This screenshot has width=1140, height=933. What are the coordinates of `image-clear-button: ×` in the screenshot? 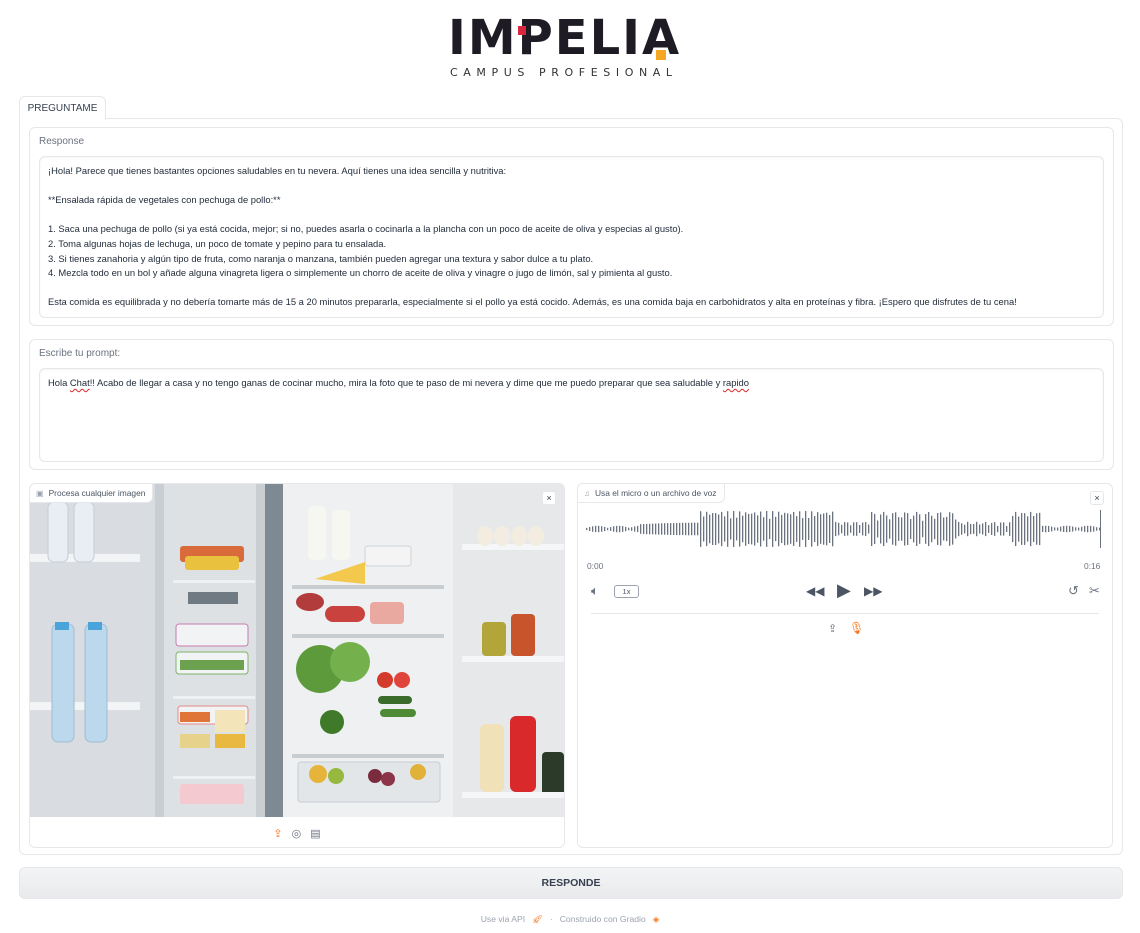 It's located at (549, 498).